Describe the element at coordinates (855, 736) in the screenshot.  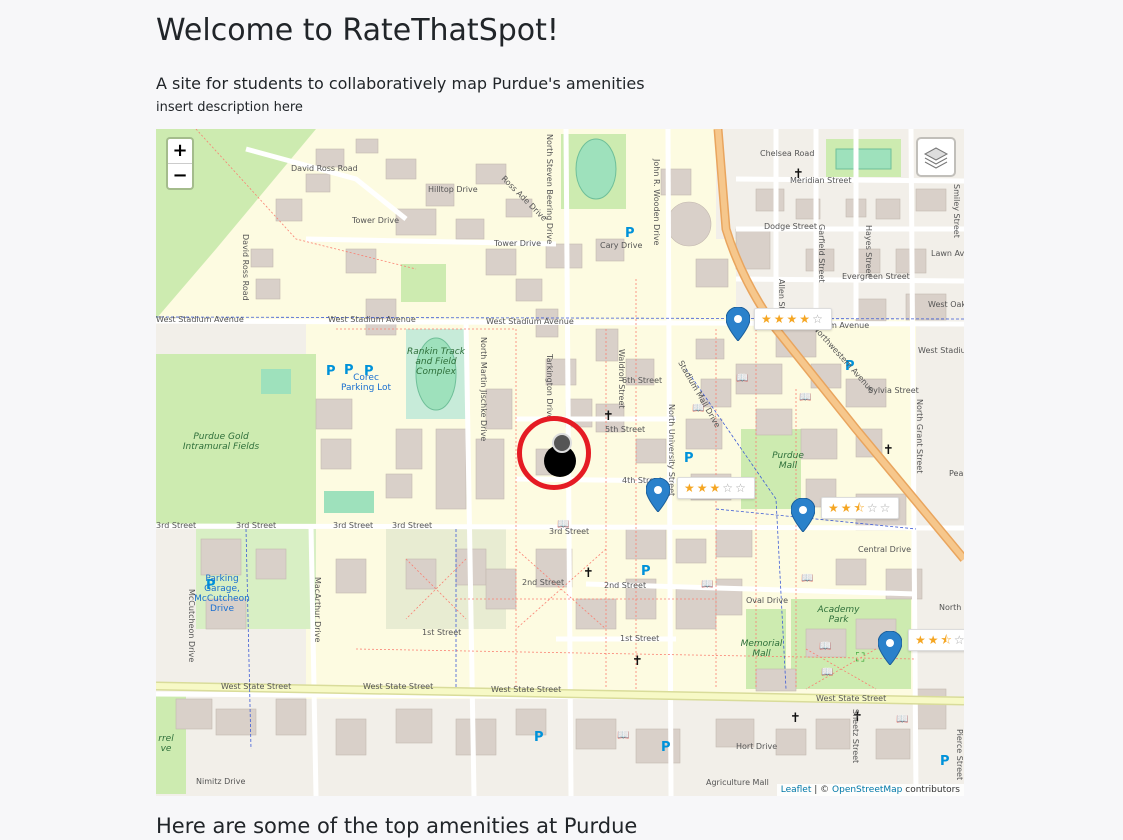
I see `street-label: Sheetz Street` at that location.